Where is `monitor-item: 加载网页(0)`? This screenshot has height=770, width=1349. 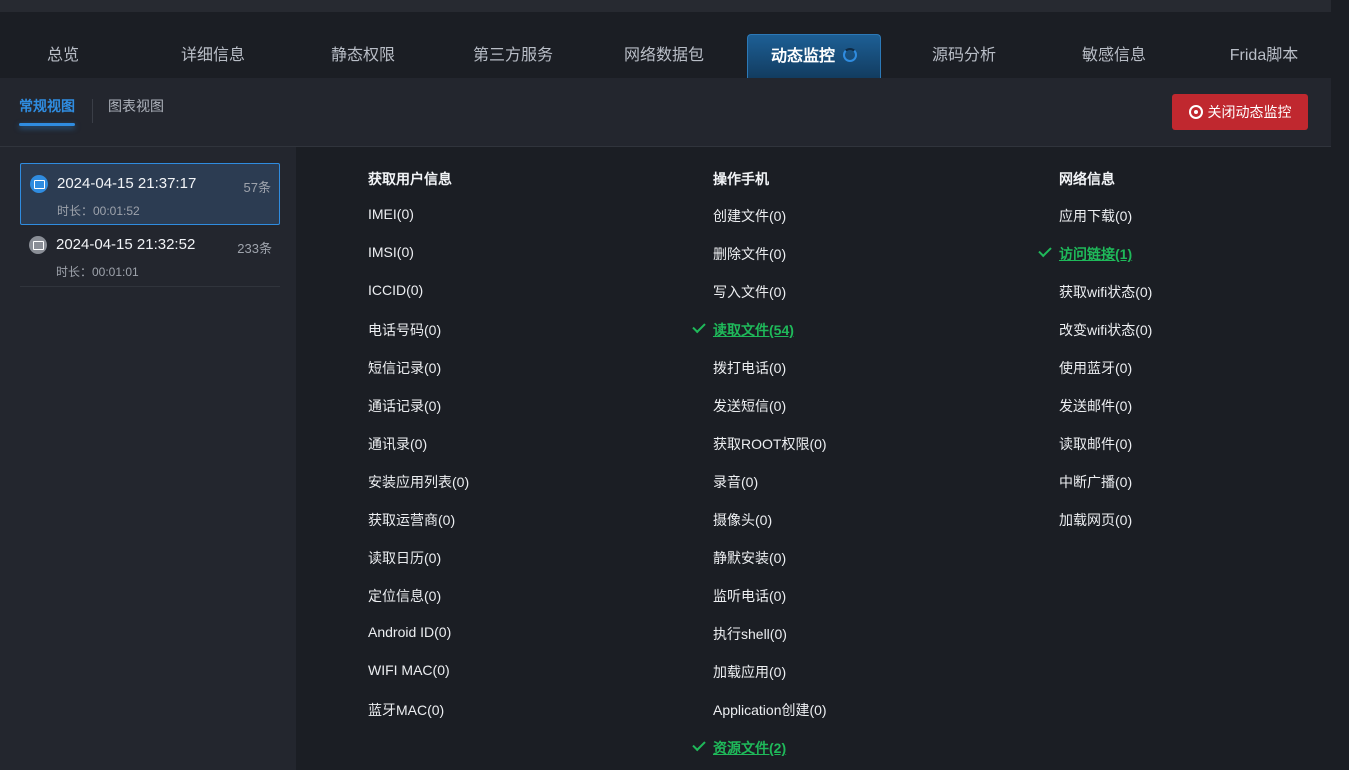 monitor-item: 加载网页(0) is located at coordinates (1095, 520).